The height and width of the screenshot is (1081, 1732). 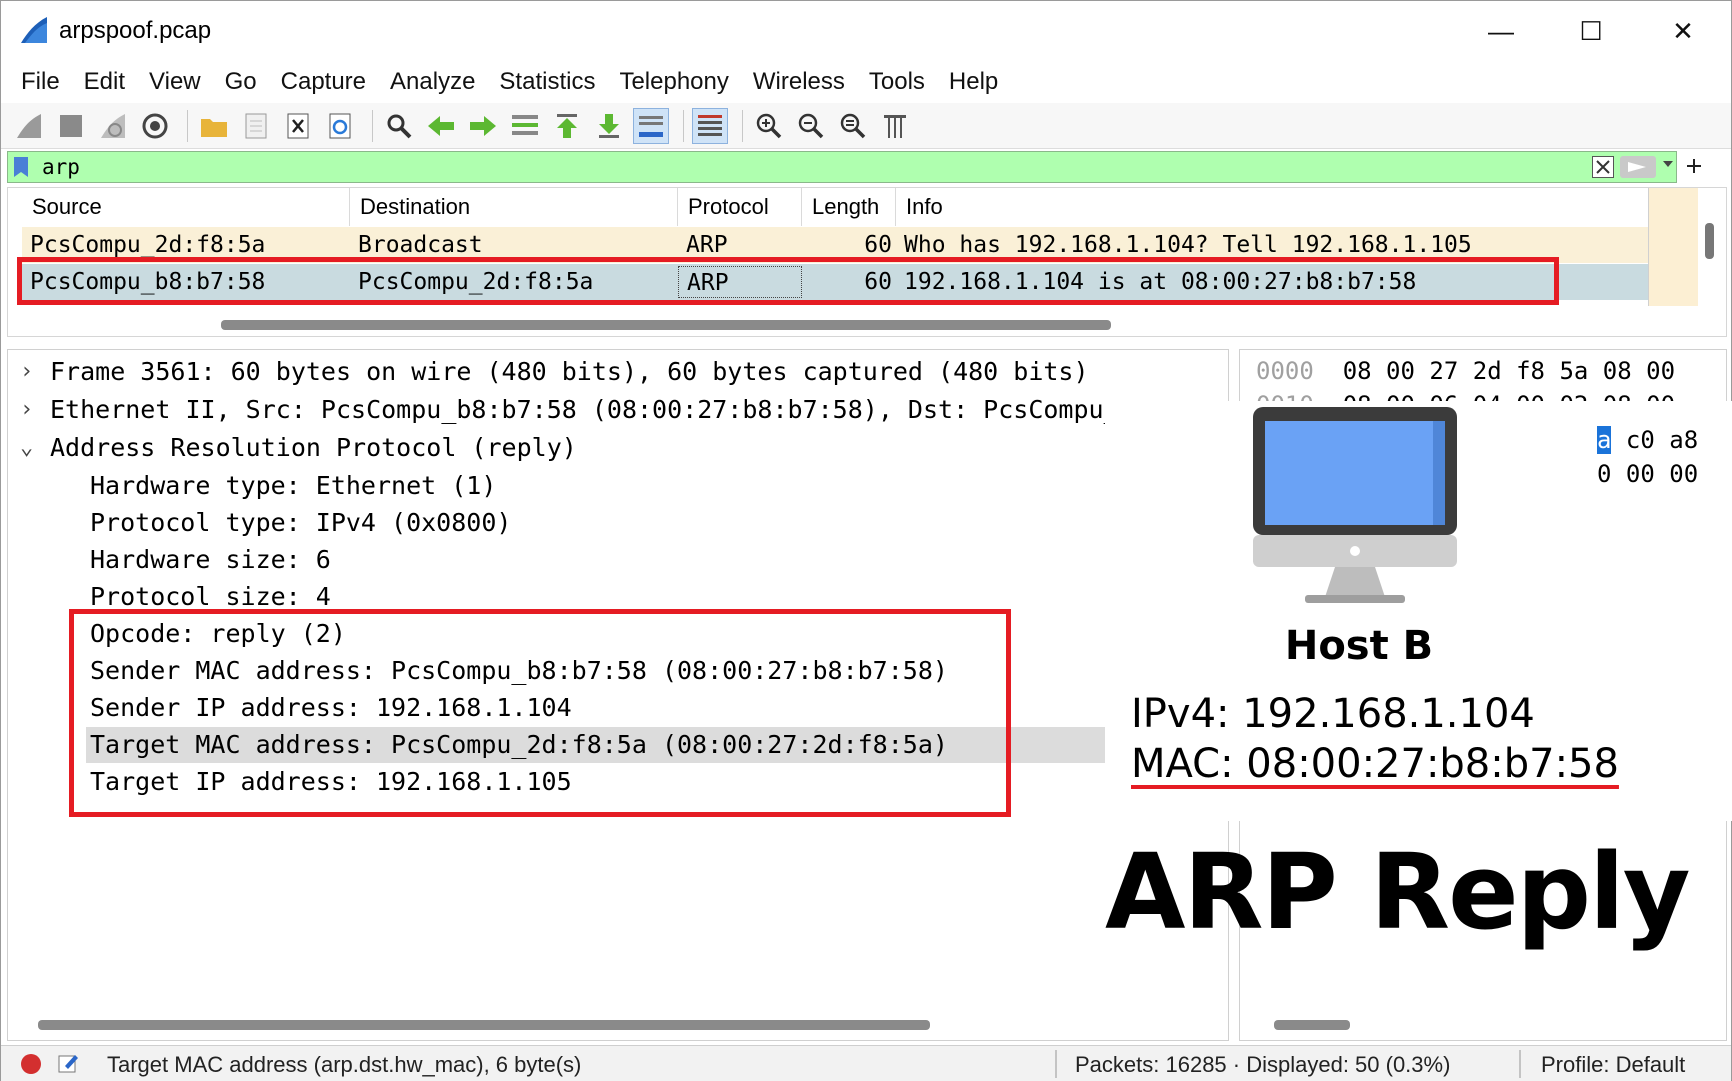 I want to click on display-filter-bar, so click(x=842, y=167).